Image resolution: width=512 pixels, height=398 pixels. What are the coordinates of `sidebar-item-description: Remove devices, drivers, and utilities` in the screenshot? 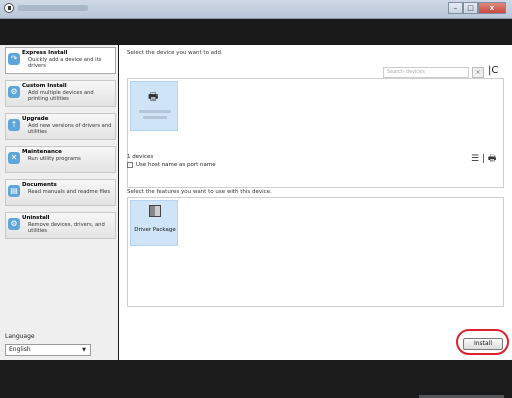 It's located at (66, 228).